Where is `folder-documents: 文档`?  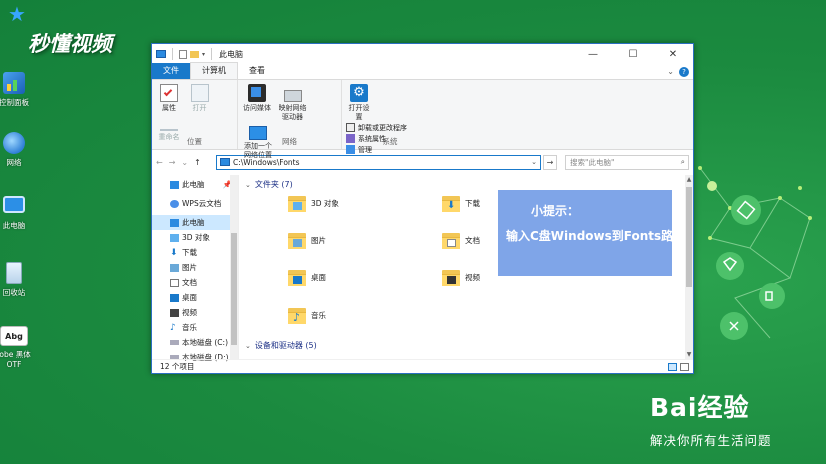 folder-documents: 文档 is located at coordinates (460, 240).